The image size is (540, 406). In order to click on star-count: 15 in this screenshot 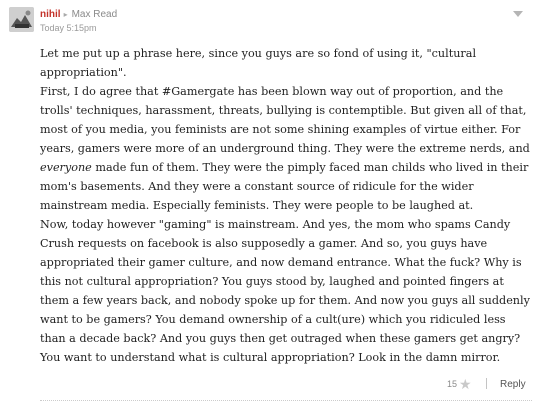, I will do `click(452, 384)`.